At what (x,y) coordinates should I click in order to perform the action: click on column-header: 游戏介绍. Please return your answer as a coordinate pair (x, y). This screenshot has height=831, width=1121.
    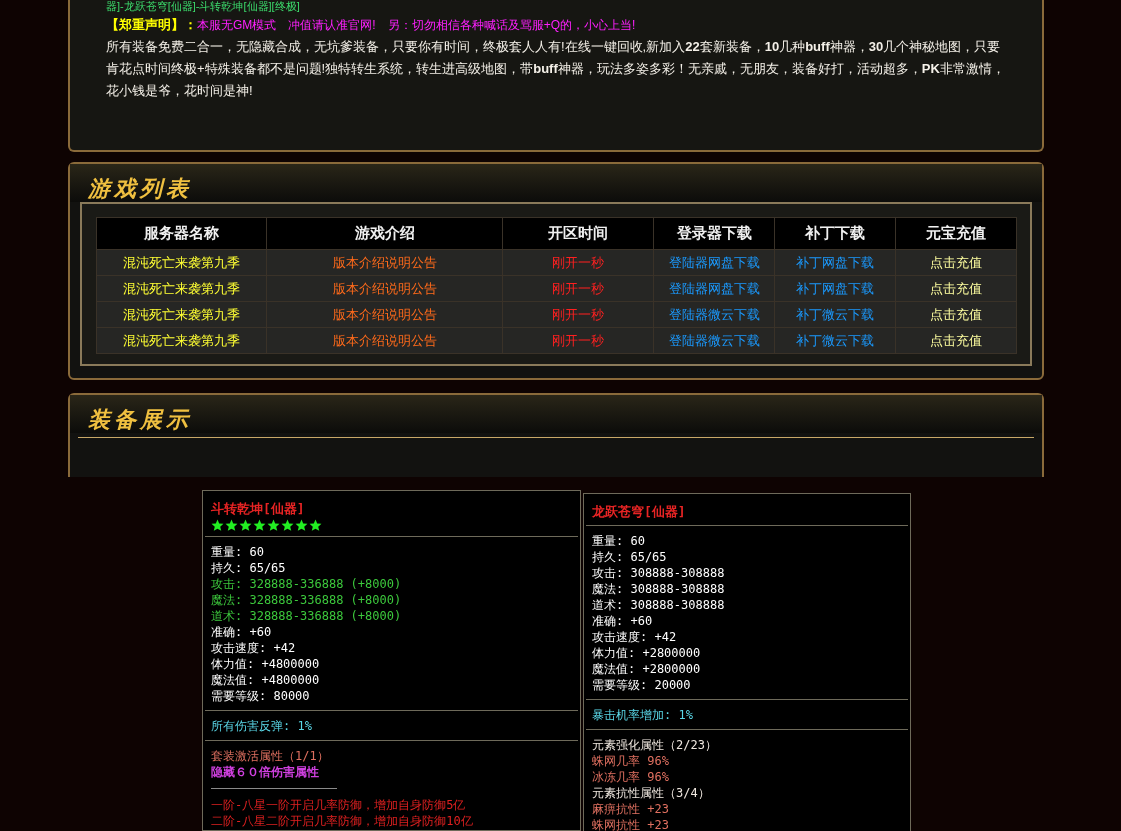
    Looking at the image, I should click on (384, 233).